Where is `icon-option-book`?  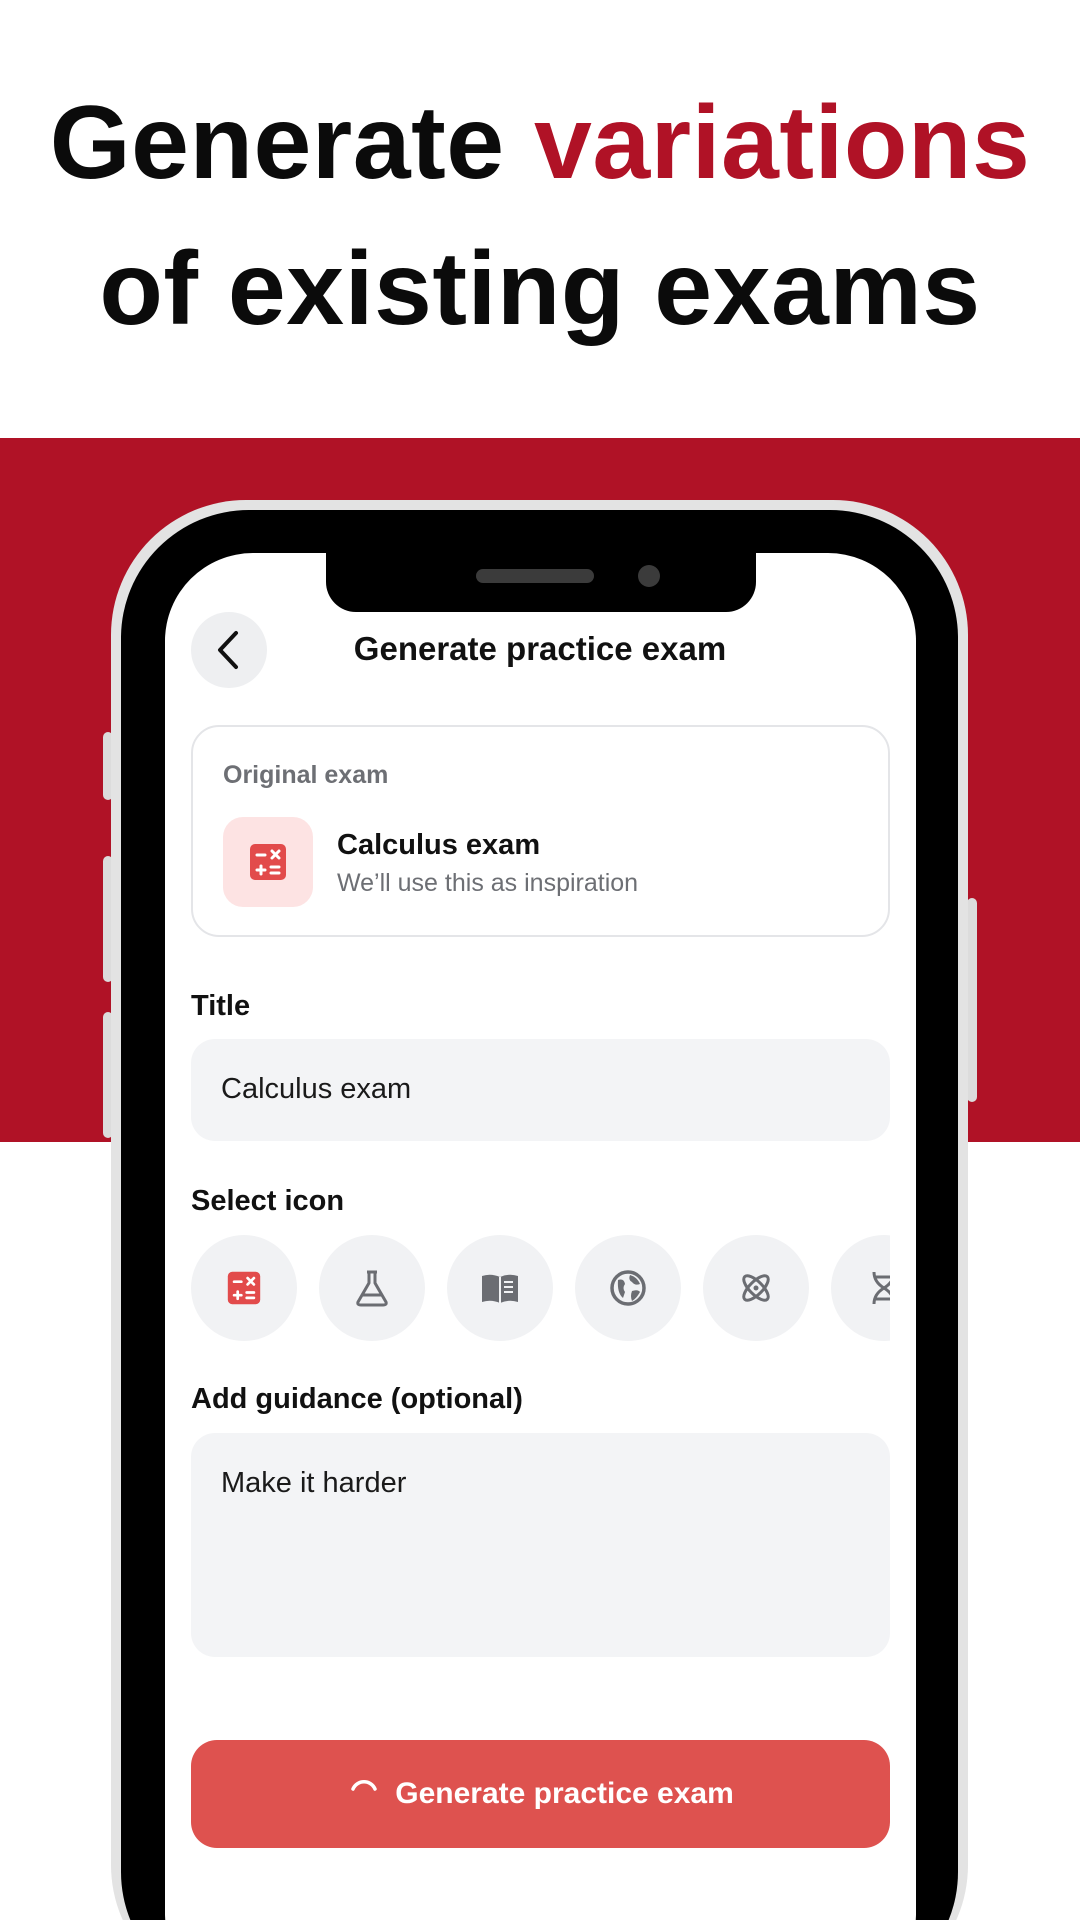
icon-option-book is located at coordinates (500, 1288).